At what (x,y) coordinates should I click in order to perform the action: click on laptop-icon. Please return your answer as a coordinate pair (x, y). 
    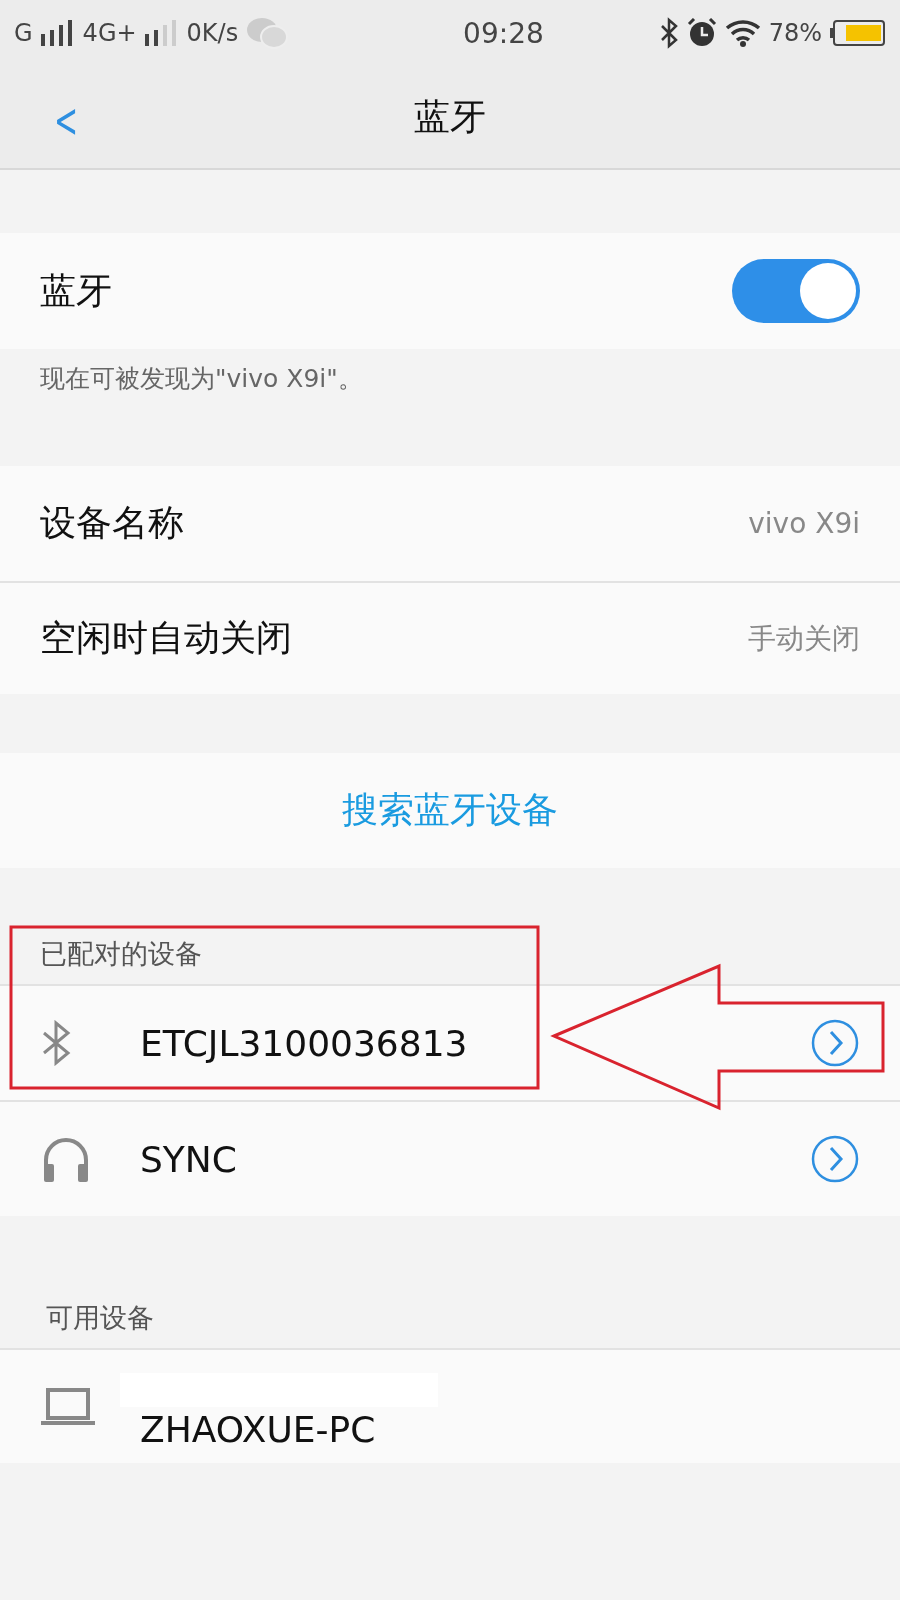
    Looking at the image, I should click on (68, 1406).